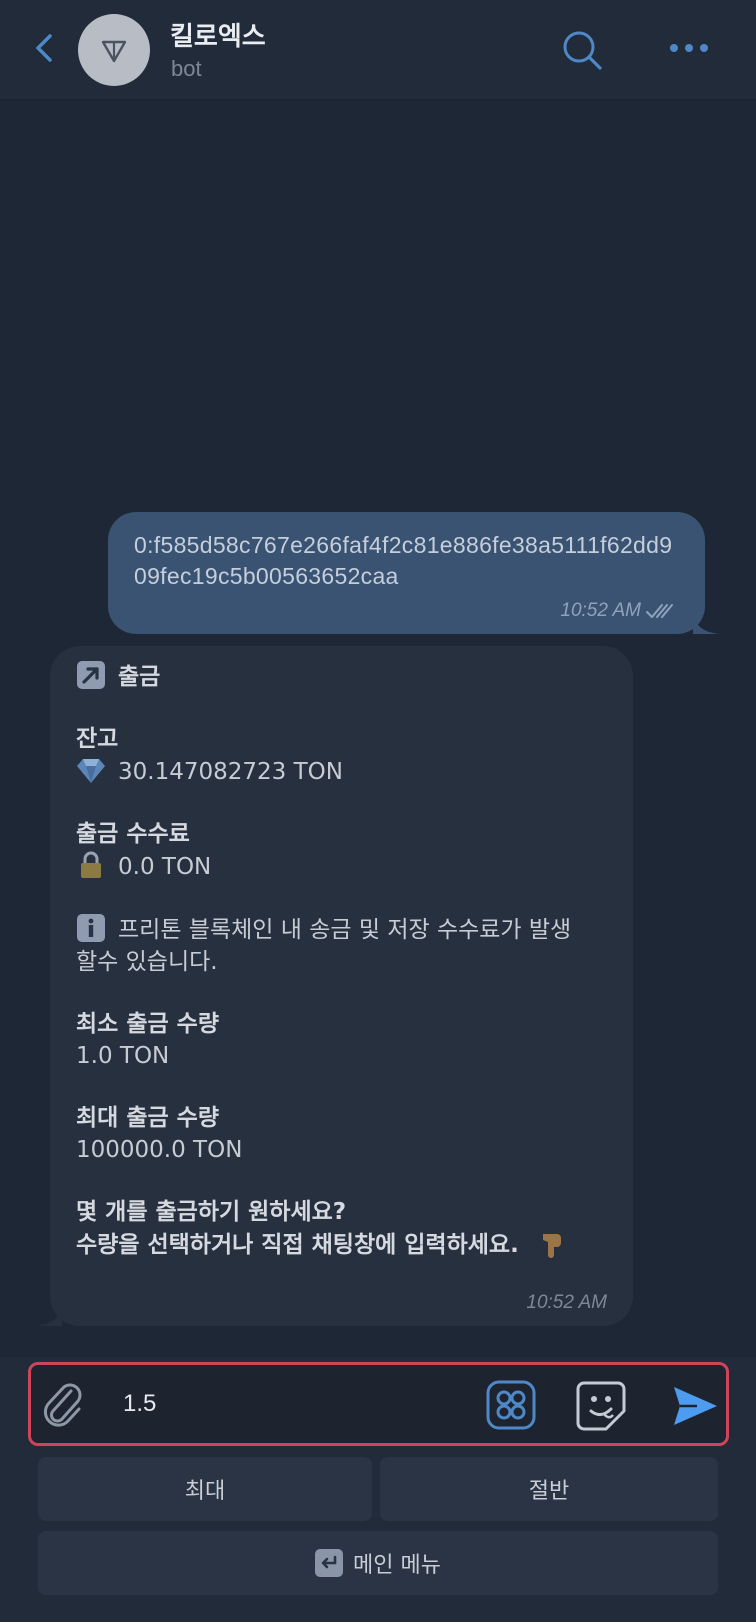  Describe the element at coordinates (139, 677) in the screenshot. I see `withdraw-title: 출금` at that location.